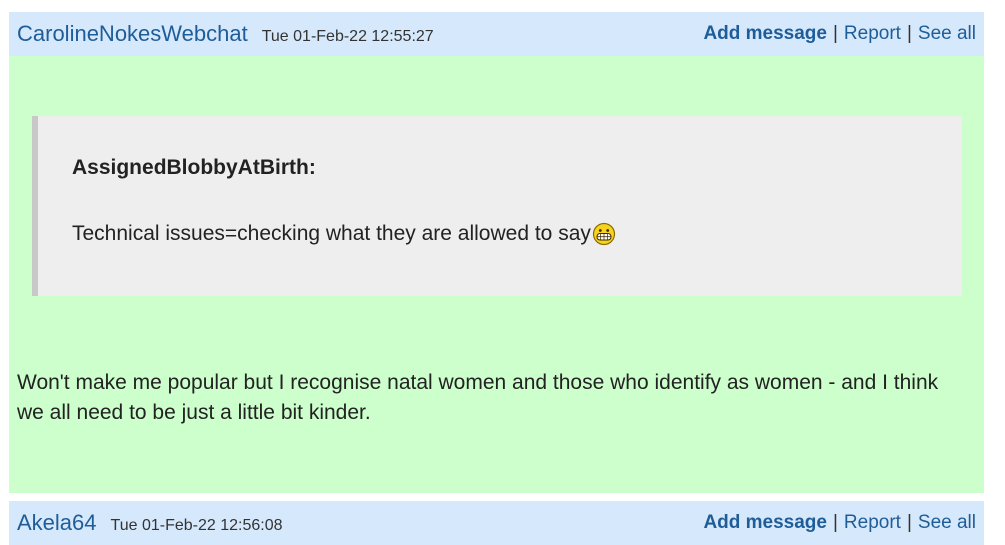  I want to click on post-timestamp: Tue 01-Feb-22 12:56:08, so click(196, 525).